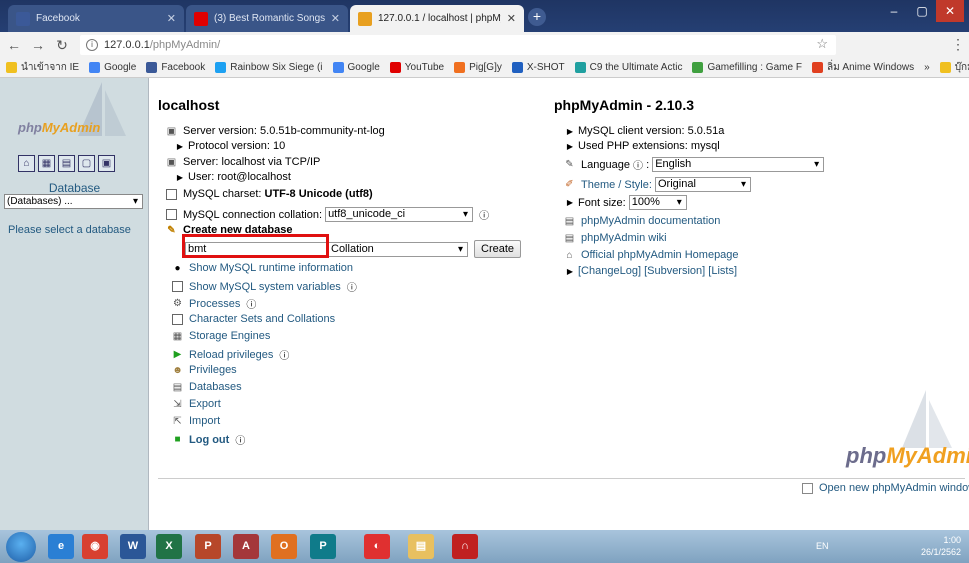  I want to click on system-clock: 1:00 26/1/2562, so click(941, 546).